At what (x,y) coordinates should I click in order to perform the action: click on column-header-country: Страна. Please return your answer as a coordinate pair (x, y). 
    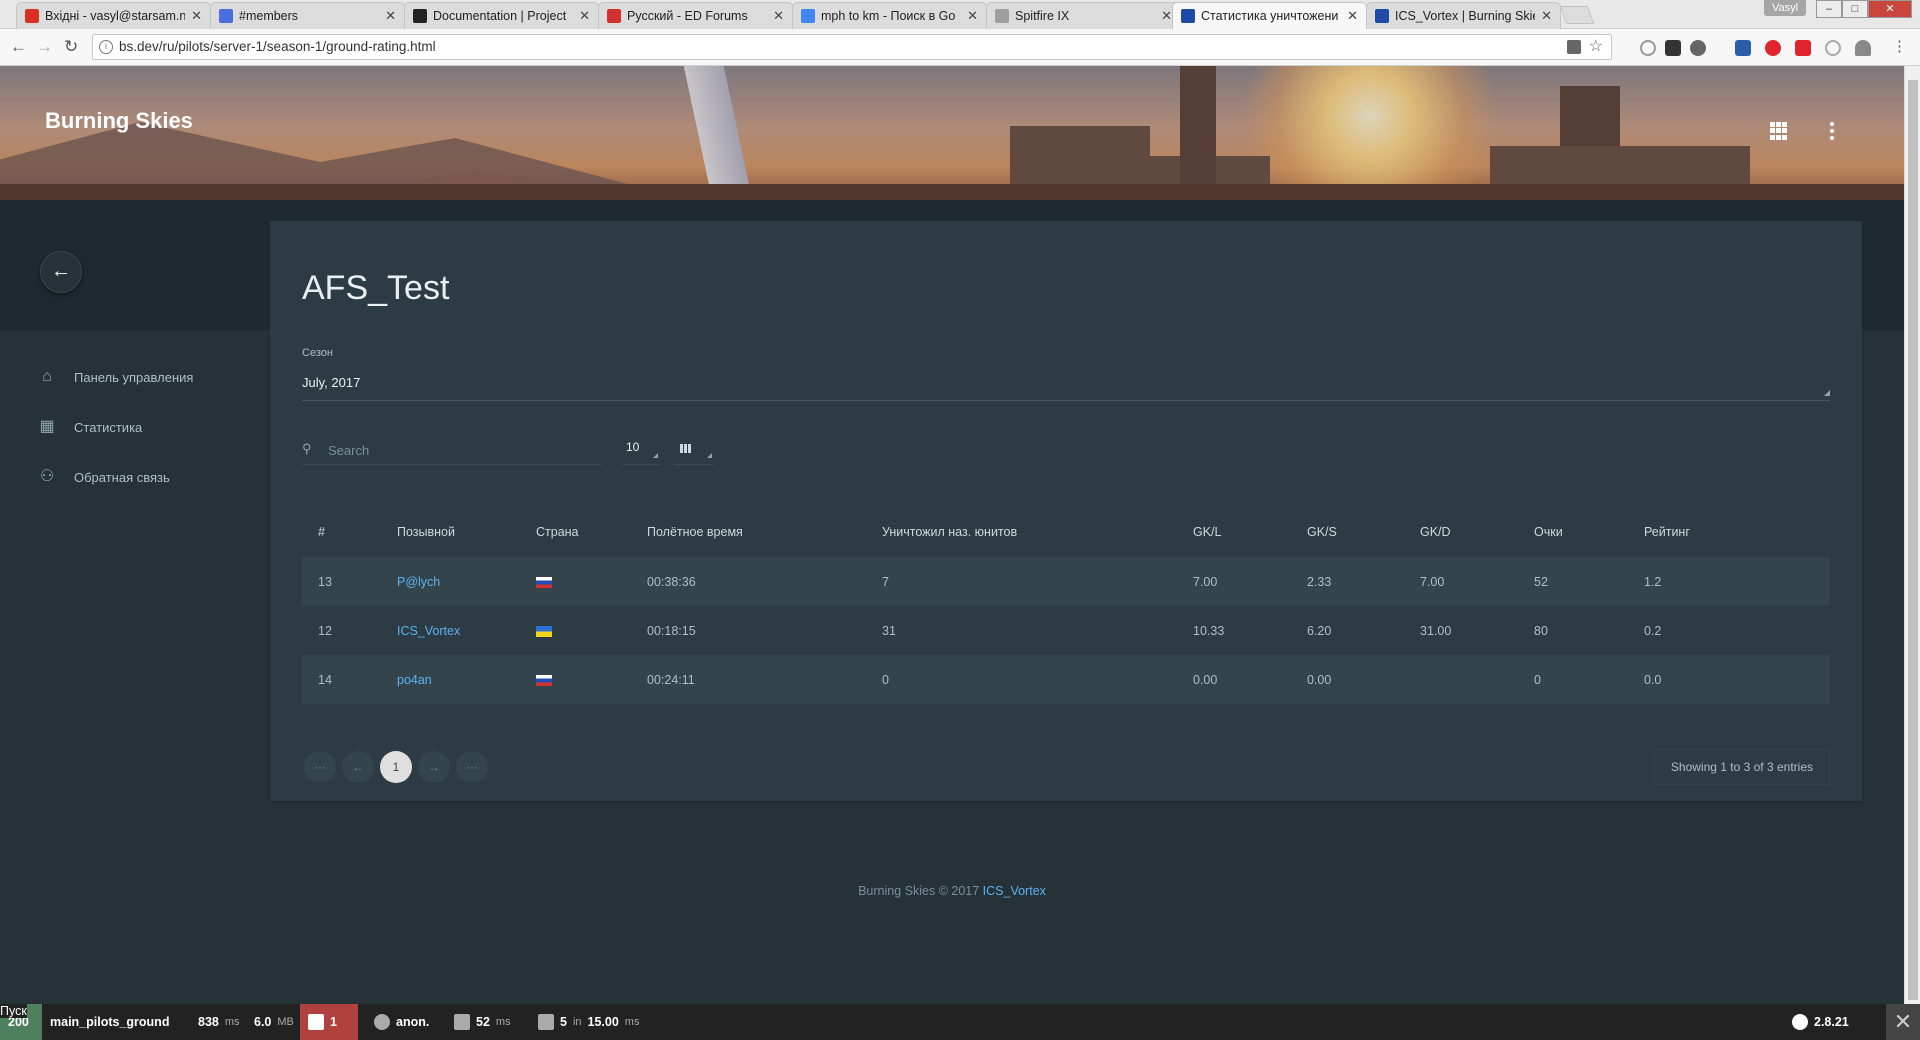
    Looking at the image, I should click on (575, 532).